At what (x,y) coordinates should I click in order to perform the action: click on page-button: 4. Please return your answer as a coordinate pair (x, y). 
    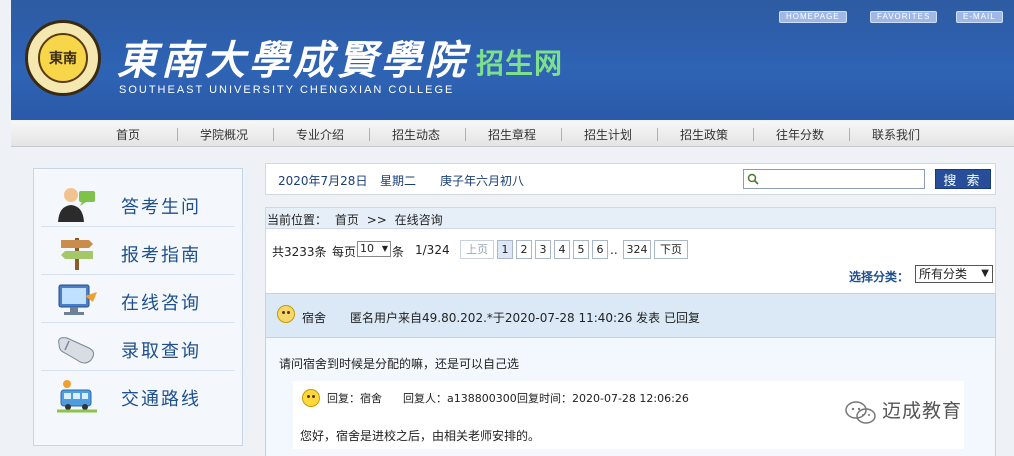
    Looking at the image, I should click on (562, 249).